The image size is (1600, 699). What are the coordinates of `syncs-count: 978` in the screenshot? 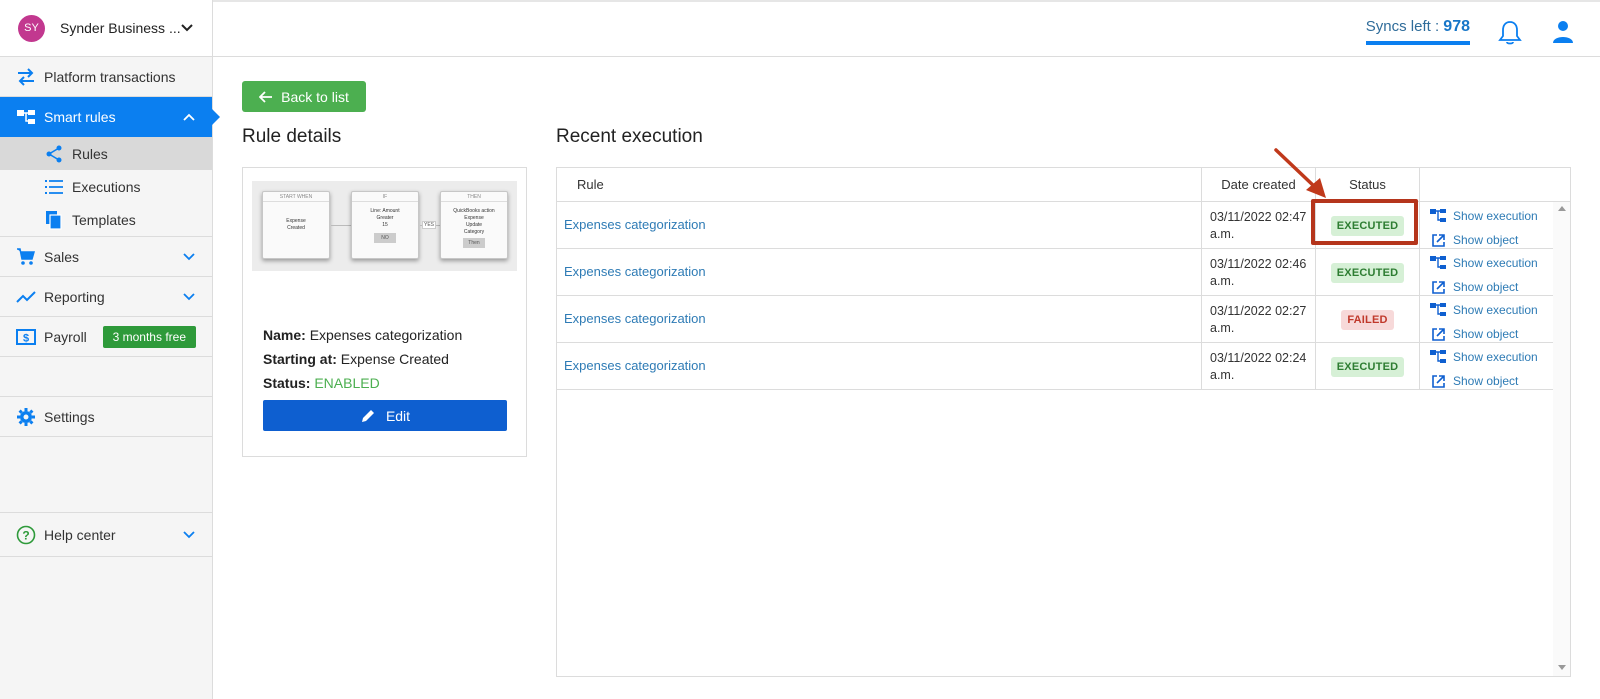 It's located at (1456, 26).